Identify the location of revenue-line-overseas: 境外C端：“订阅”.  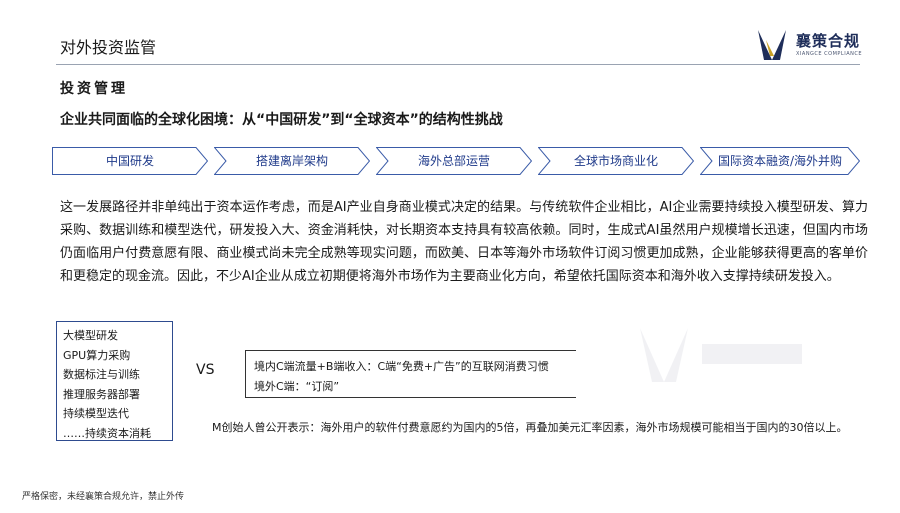
(297, 386).